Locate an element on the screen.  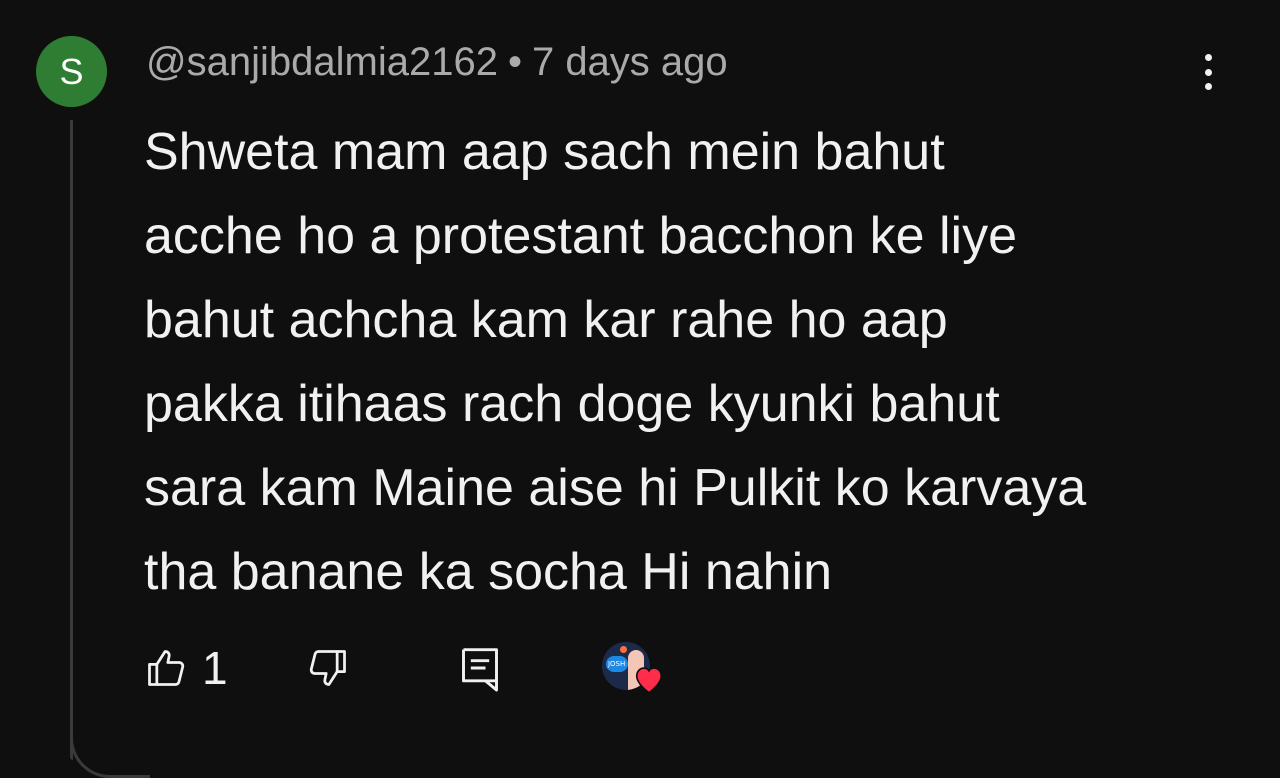
thumbs-up-icon is located at coordinates (166, 668).